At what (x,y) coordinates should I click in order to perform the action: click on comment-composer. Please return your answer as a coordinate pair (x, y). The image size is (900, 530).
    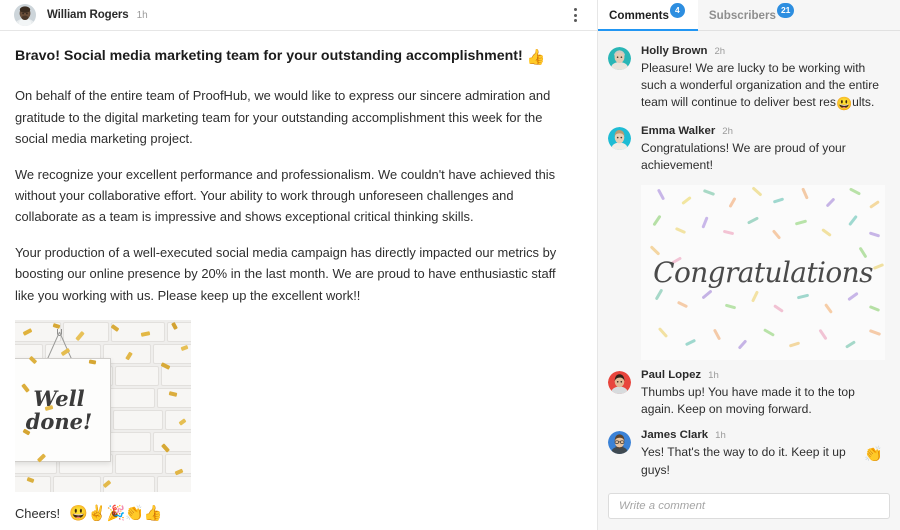
    Looking at the image, I should click on (749, 507).